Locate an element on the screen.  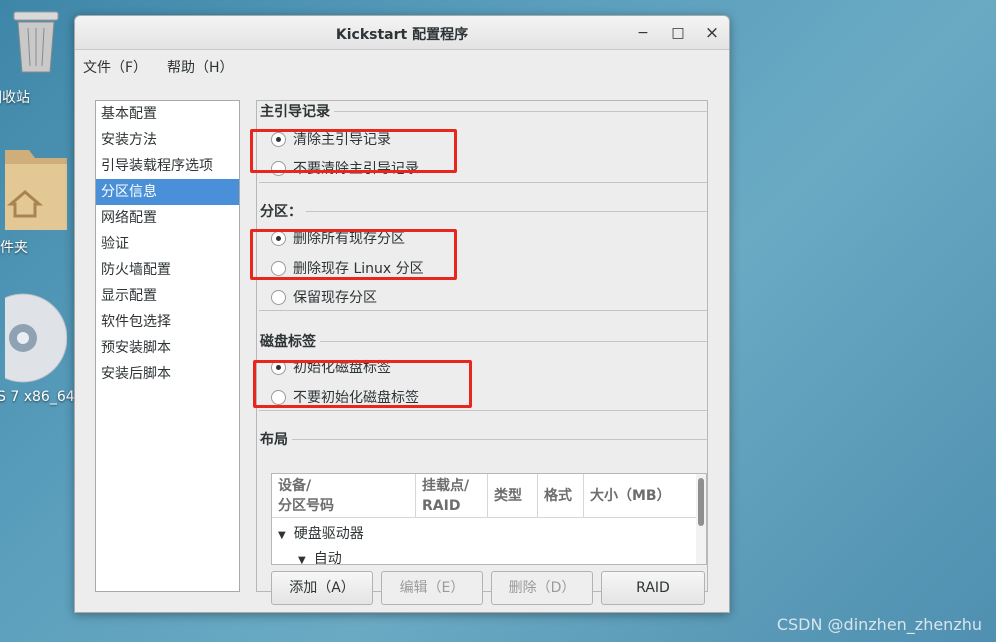
dvd-desktop-icon is located at coordinates (36, 339).